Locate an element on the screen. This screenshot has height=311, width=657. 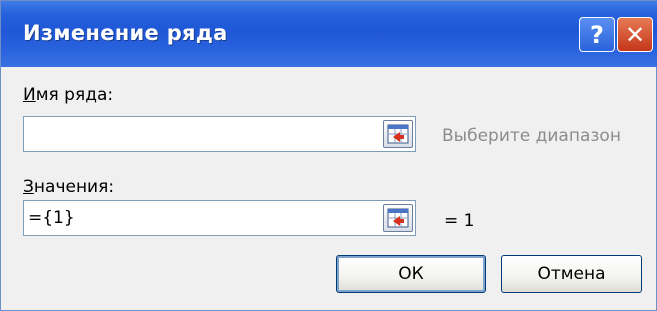
series-name-label-accesskey: И is located at coordinates (29, 95).